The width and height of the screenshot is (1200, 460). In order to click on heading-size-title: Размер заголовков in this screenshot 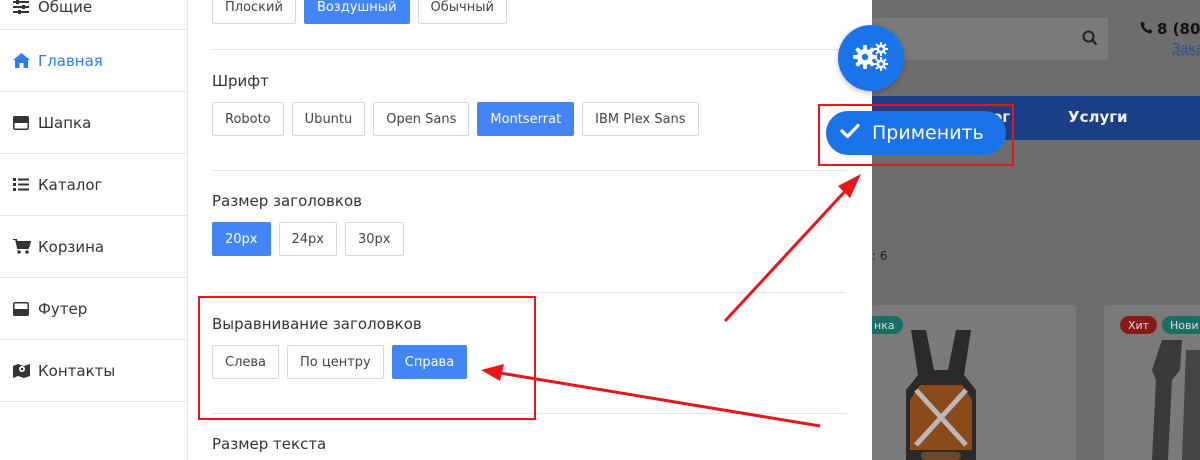, I will do `click(287, 201)`.